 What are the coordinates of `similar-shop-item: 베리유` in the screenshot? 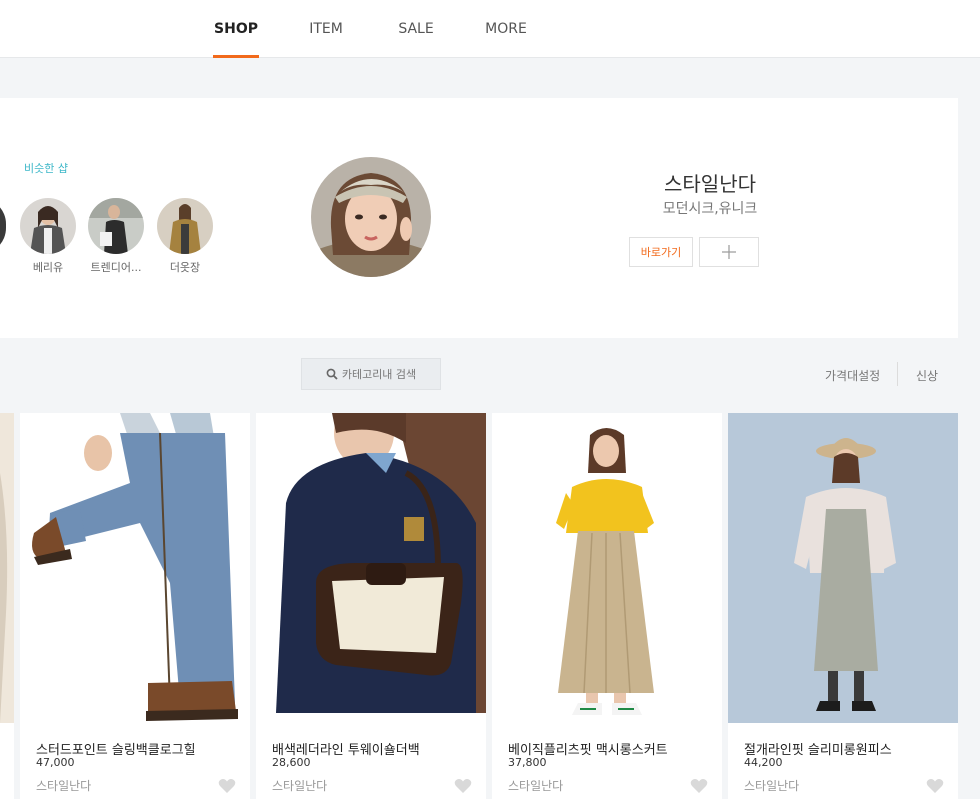 It's located at (48, 236).